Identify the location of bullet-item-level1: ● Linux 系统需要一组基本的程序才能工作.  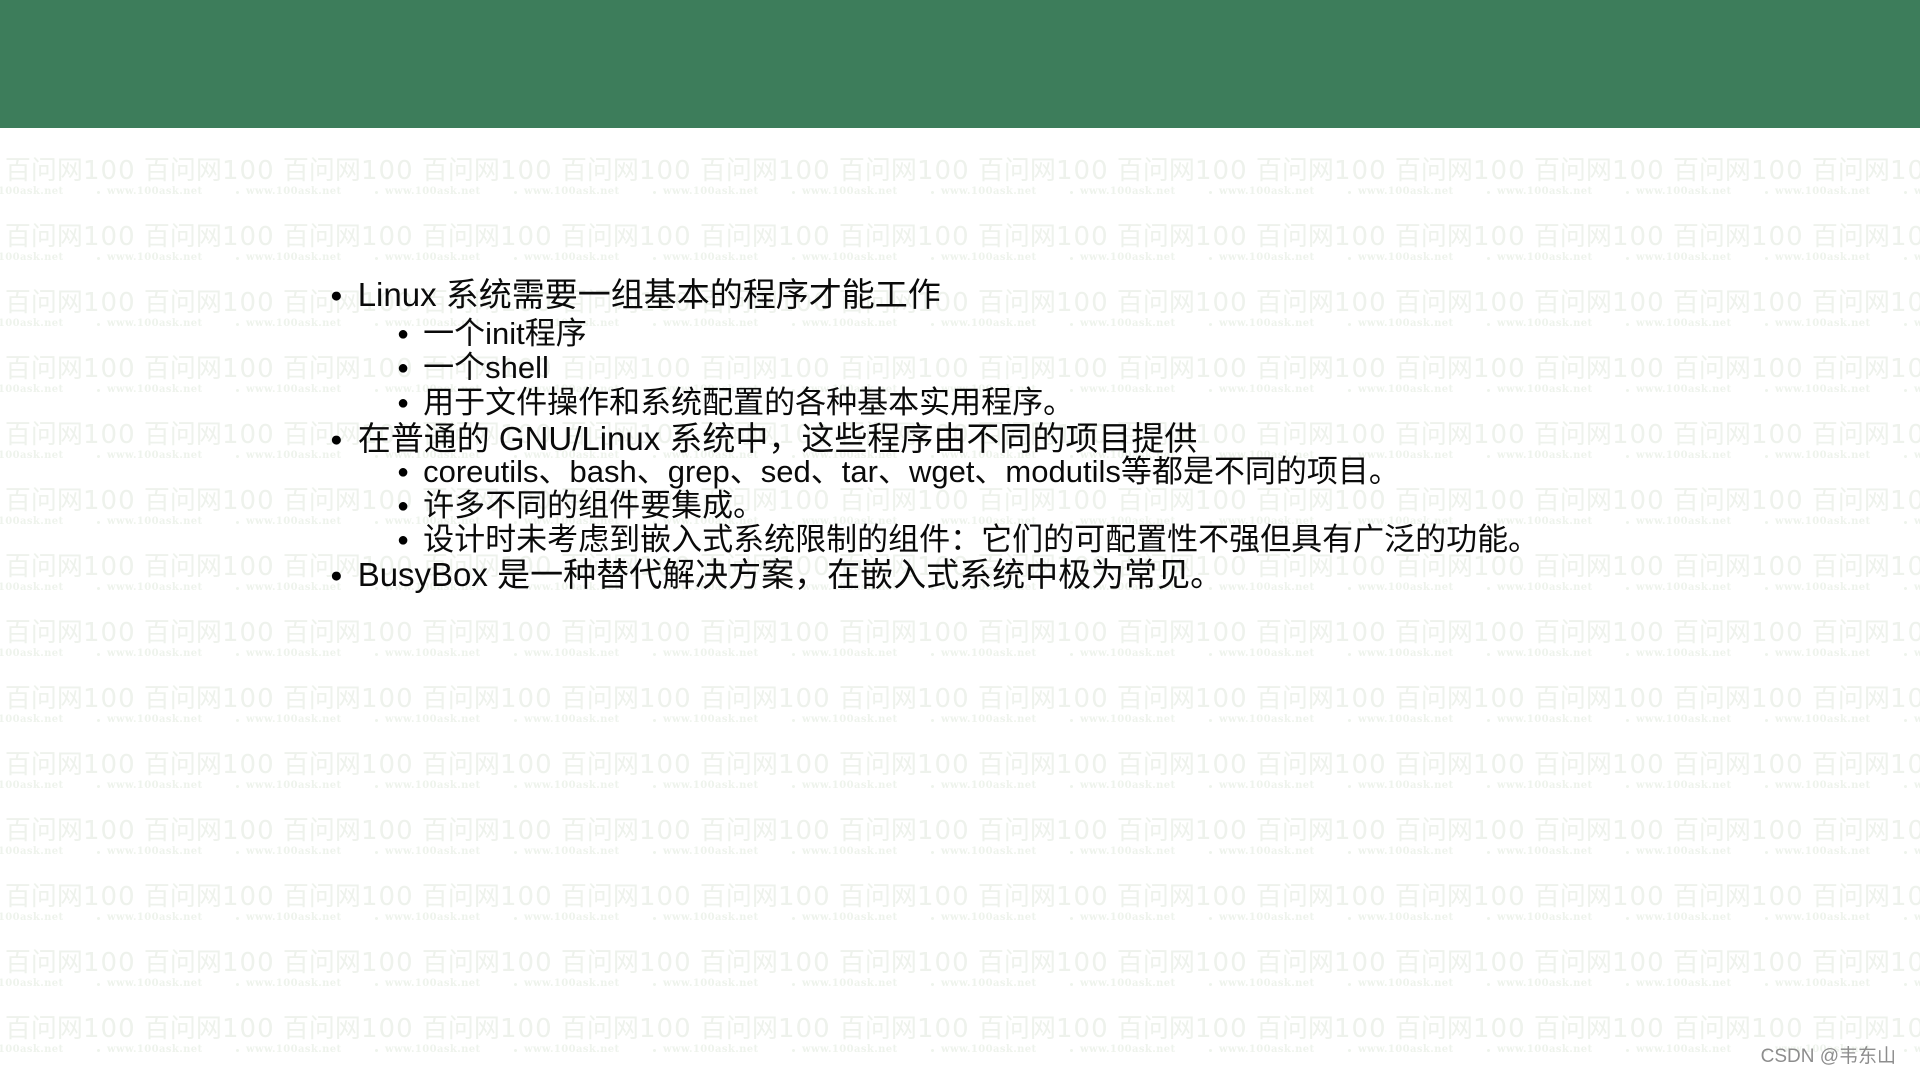
(635, 295).